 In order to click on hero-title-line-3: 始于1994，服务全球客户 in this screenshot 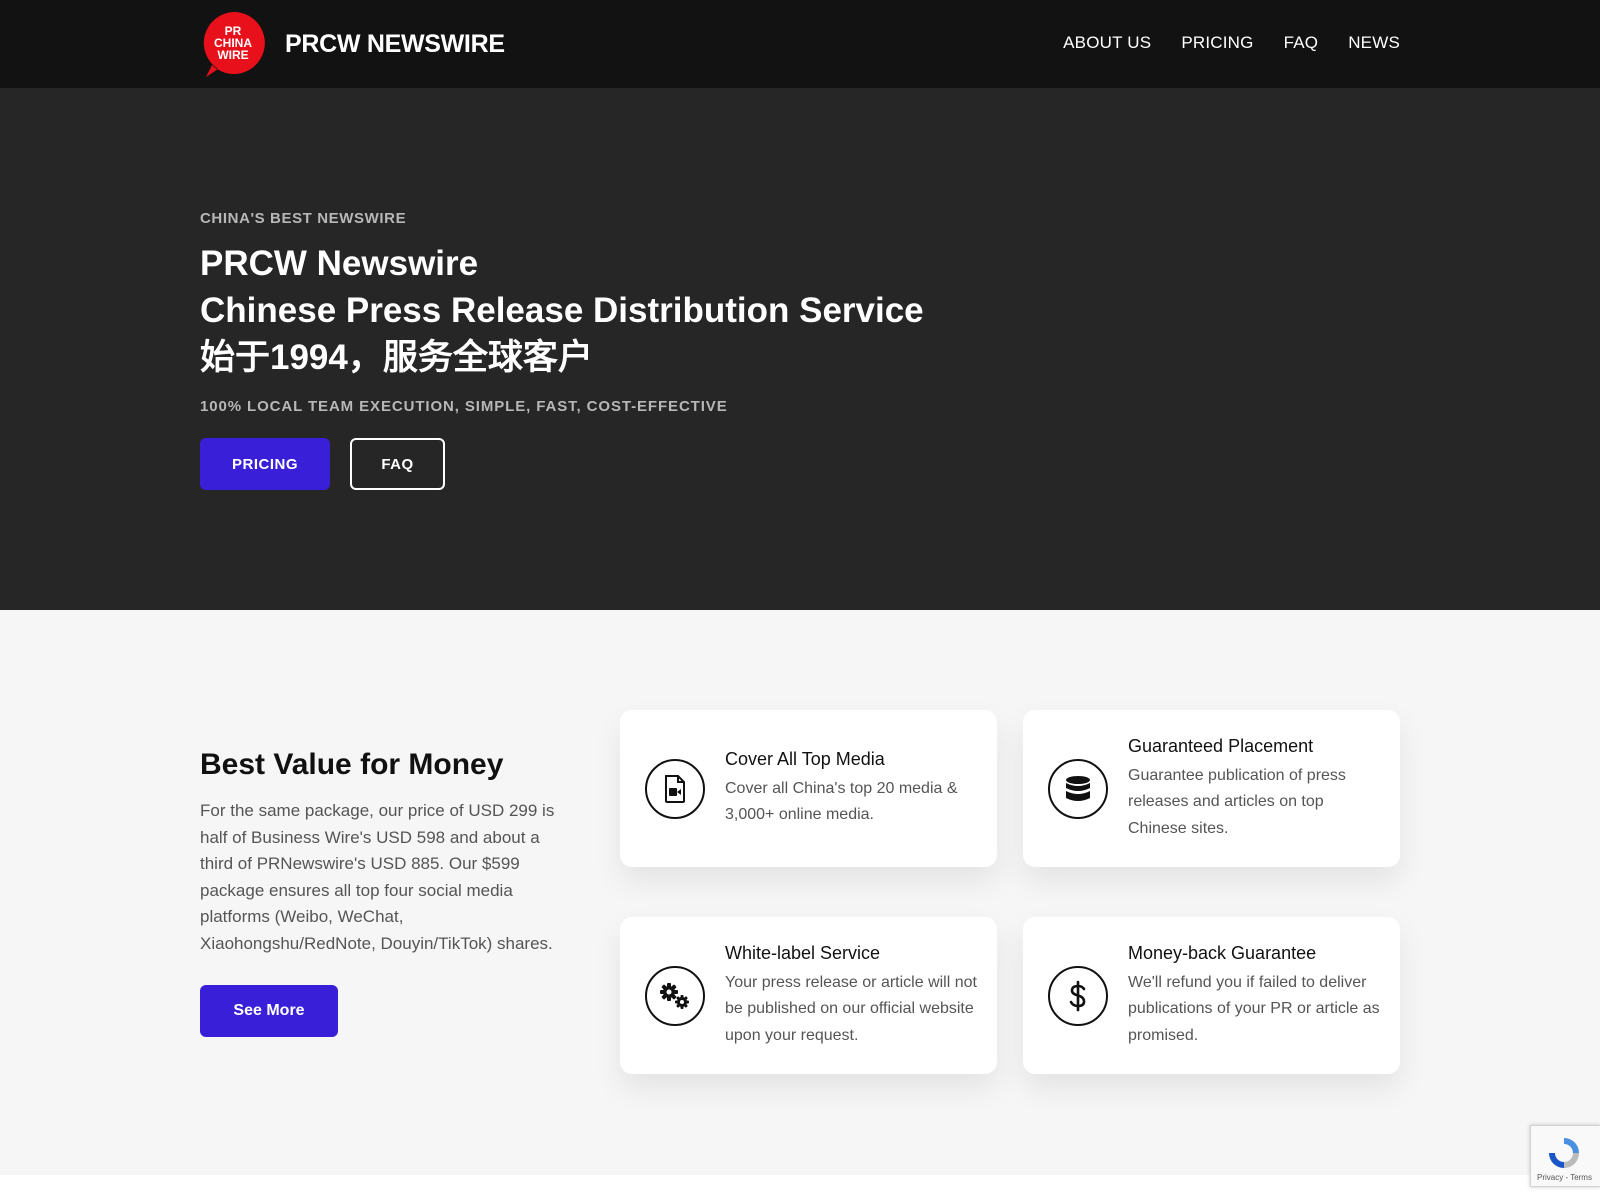, I will do `click(396, 357)`.